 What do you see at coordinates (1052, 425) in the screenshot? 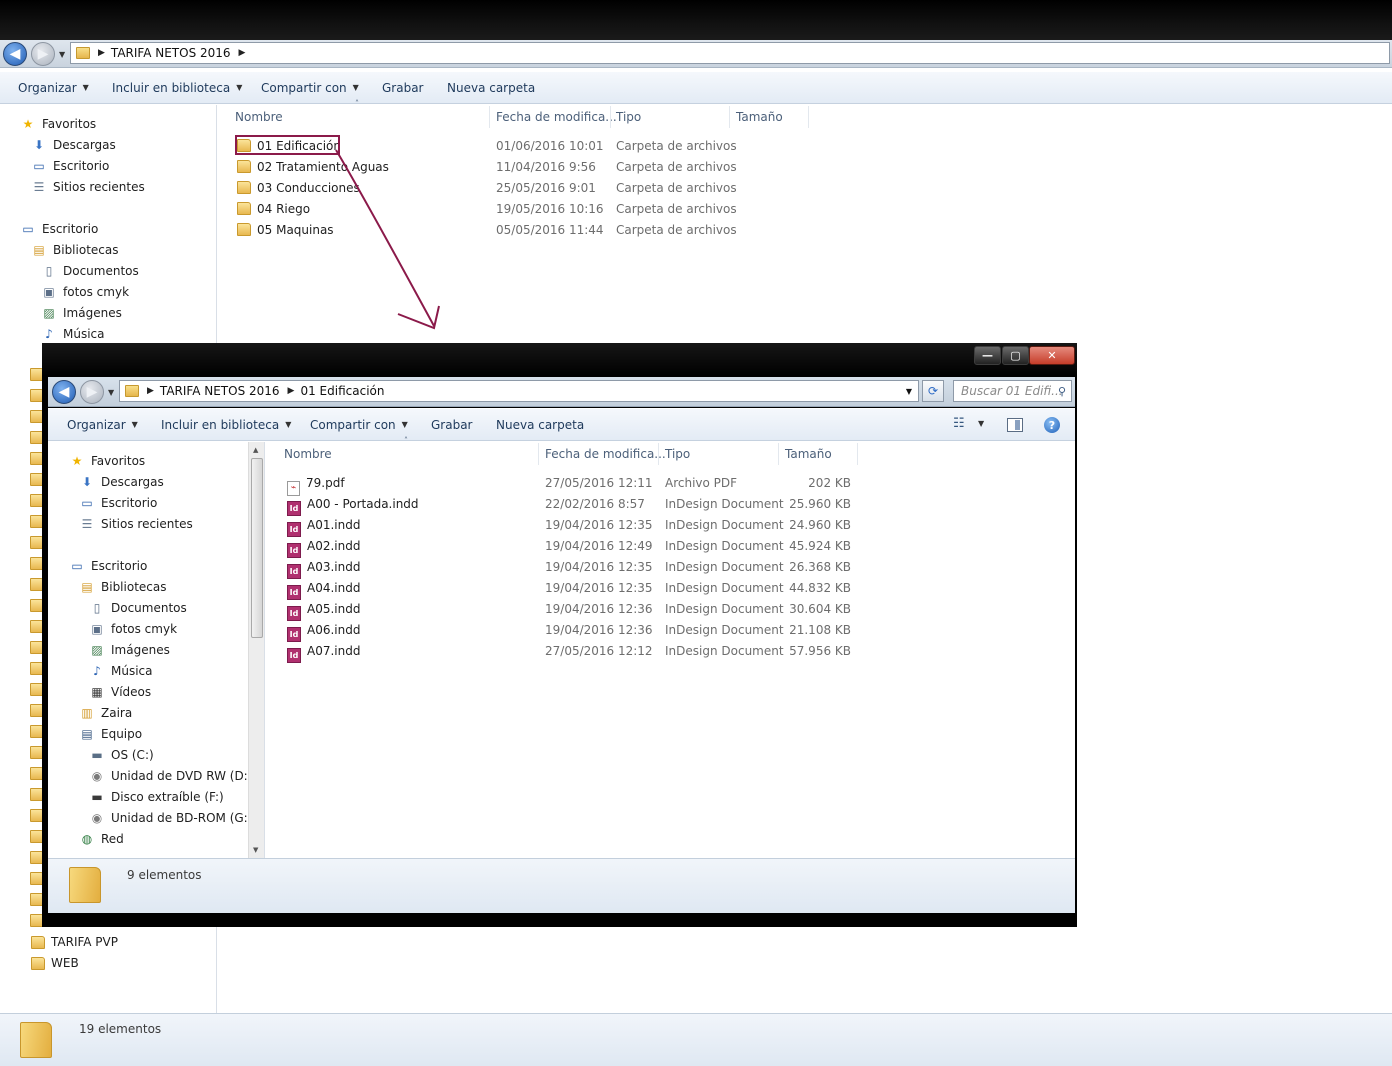
I see `help-icon: ?` at bounding box center [1052, 425].